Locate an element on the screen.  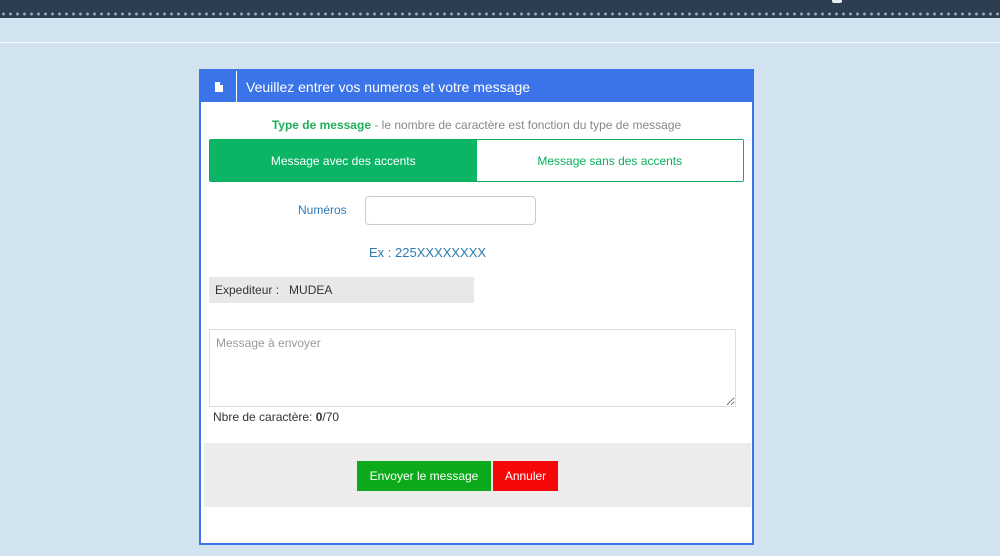
file-icon is located at coordinates (219, 86).